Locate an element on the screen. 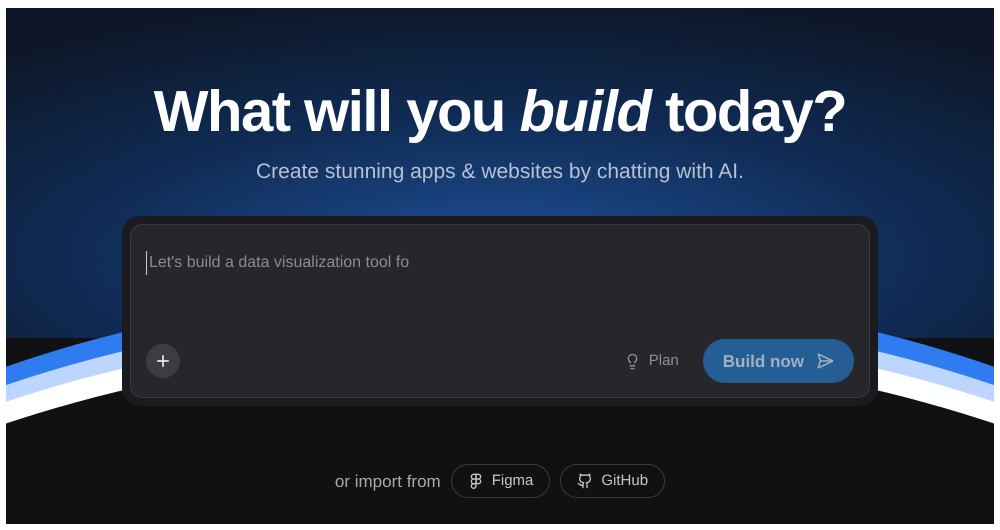  plan-button: Plan is located at coordinates (651, 361).